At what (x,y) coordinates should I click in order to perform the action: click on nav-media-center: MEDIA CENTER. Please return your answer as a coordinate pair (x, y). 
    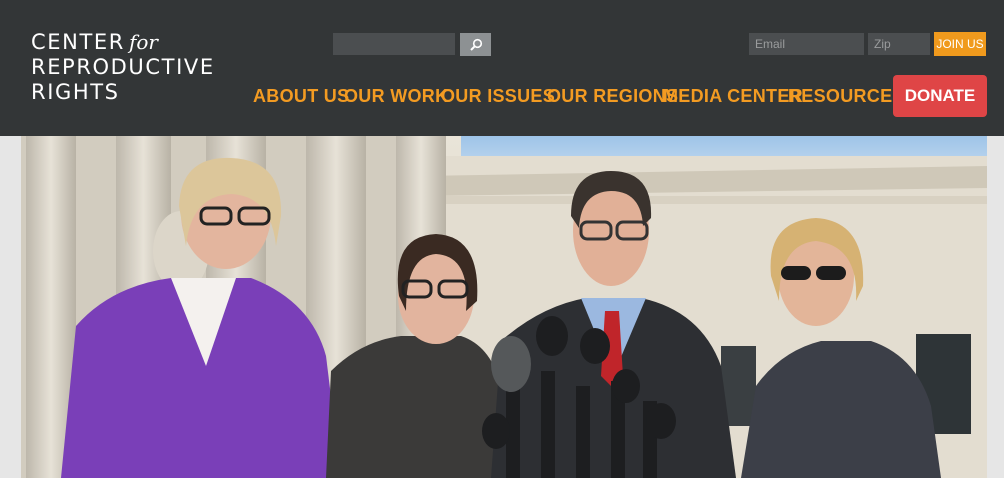
    Looking at the image, I should click on (733, 96).